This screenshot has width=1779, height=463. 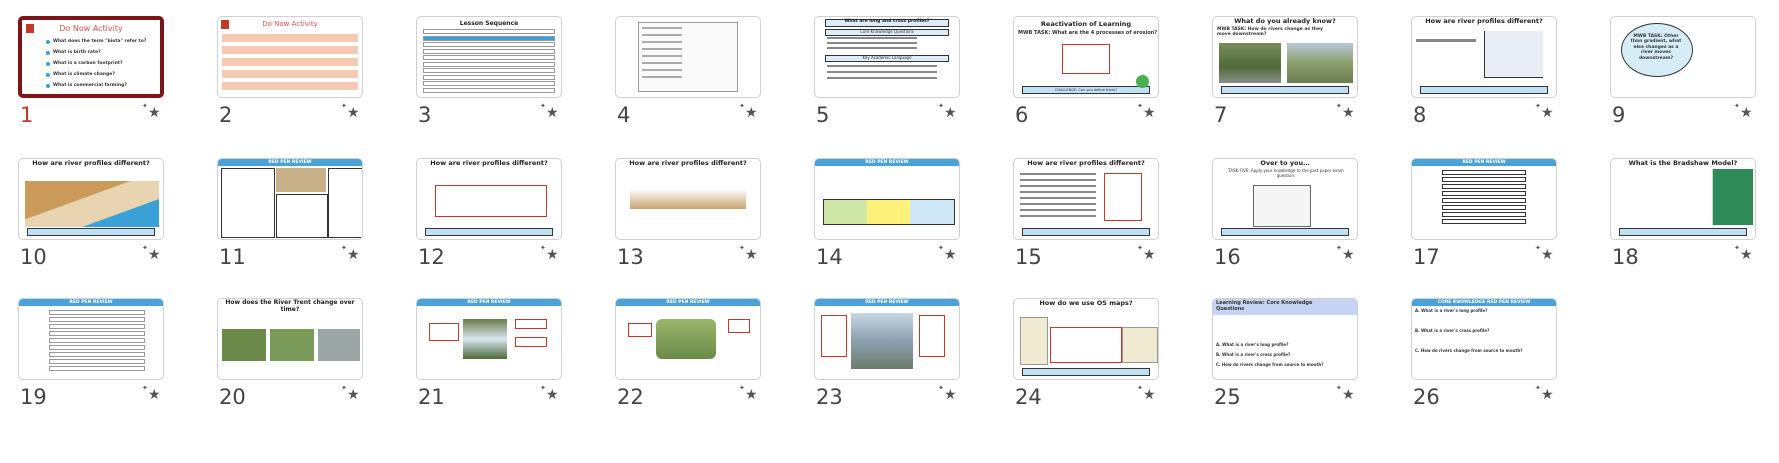 I want to click on slide-number: 23, so click(x=829, y=397).